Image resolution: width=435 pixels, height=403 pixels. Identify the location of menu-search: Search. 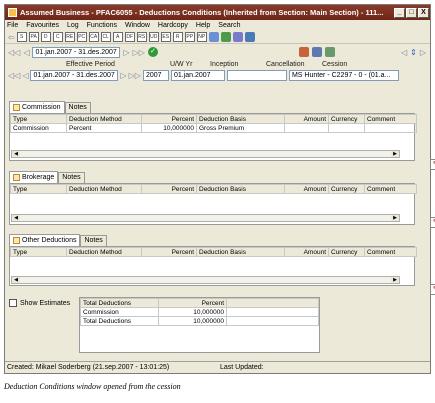
(229, 25).